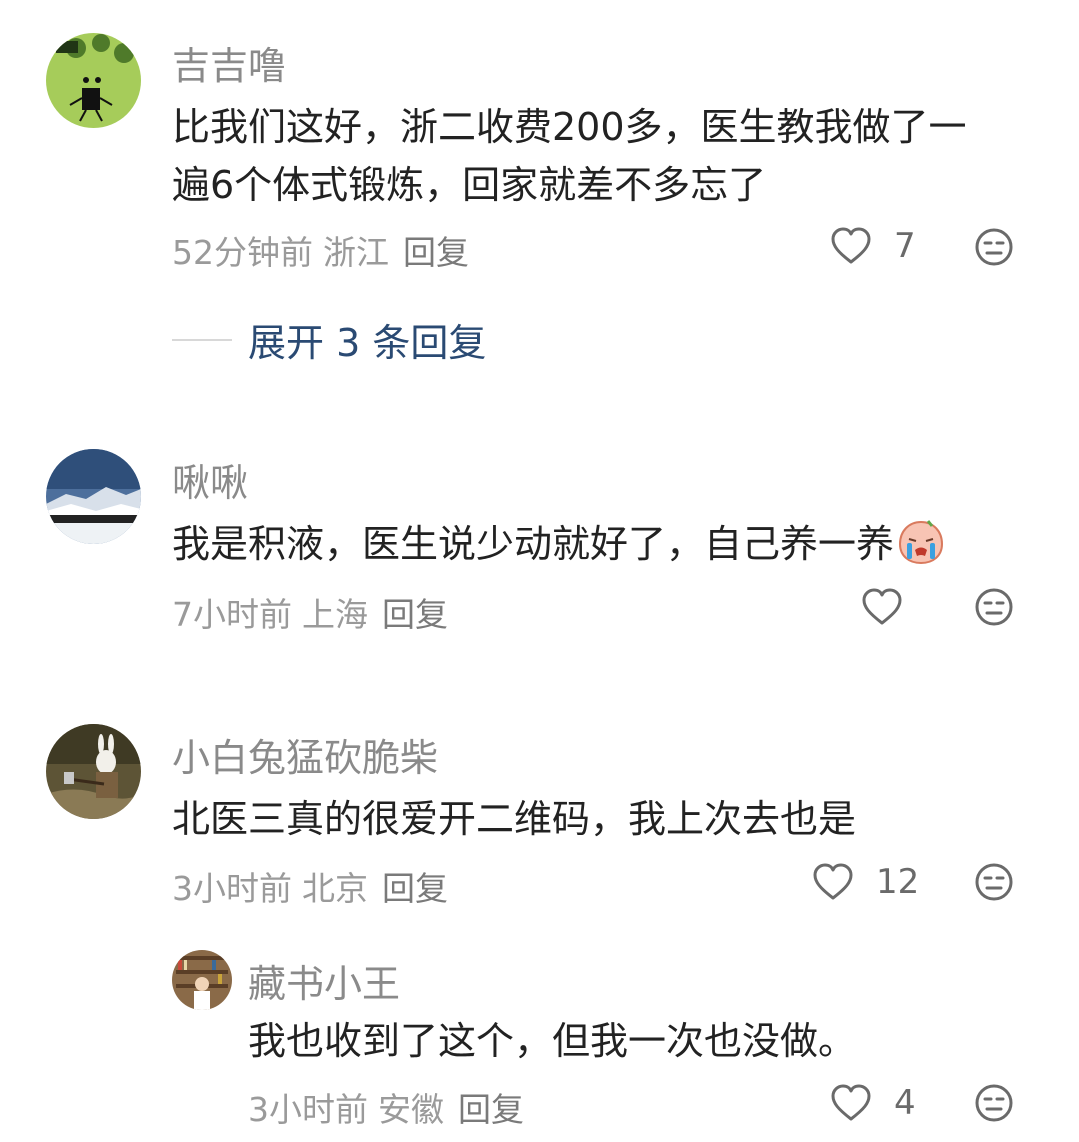 This screenshot has width=1079, height=1142. I want to click on comment-text: 我是积液，医生说少动就好了，自己养一养, so click(612, 544).